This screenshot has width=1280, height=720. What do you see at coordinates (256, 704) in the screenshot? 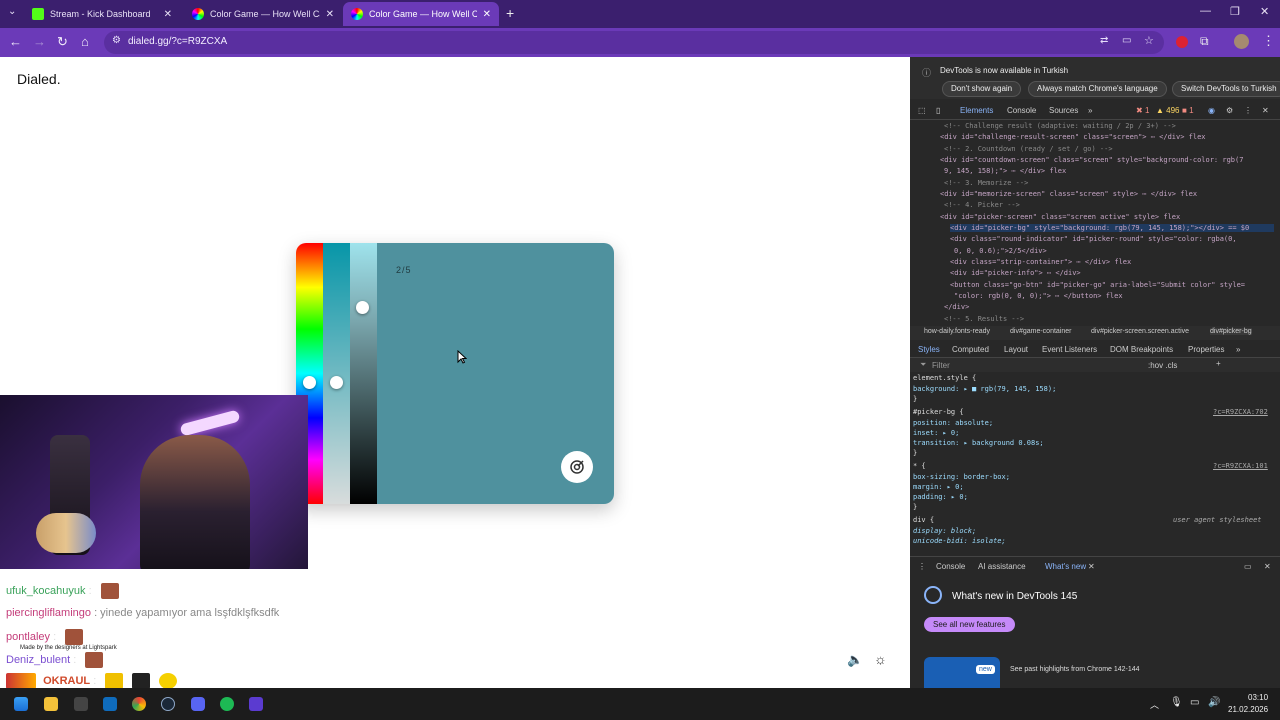
I see `app-icon` at bounding box center [256, 704].